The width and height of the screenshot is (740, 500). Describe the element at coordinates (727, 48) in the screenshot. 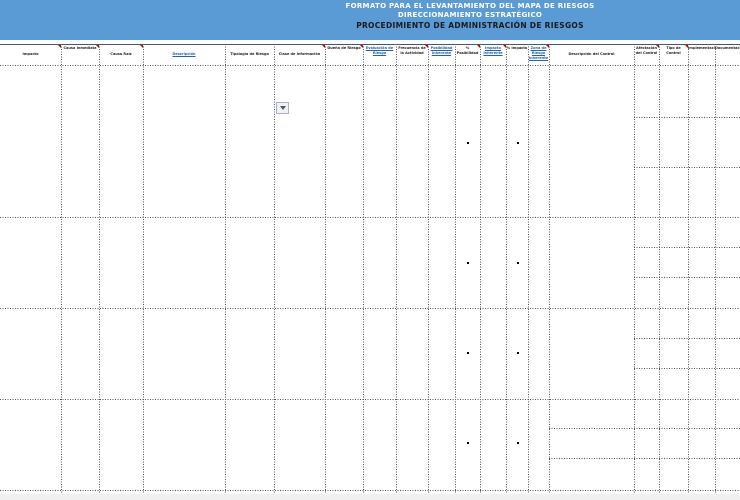

I see `column-header-documentacion: Documentación` at that location.